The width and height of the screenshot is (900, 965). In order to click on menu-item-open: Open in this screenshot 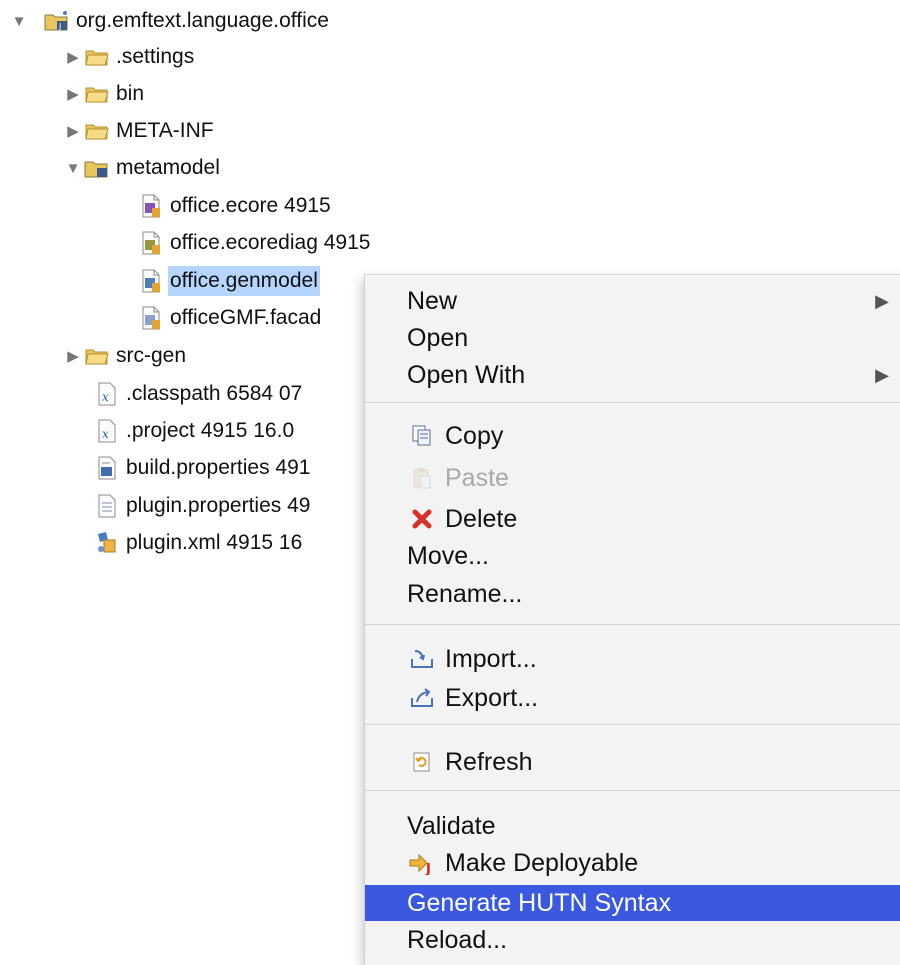, I will do `click(632, 338)`.